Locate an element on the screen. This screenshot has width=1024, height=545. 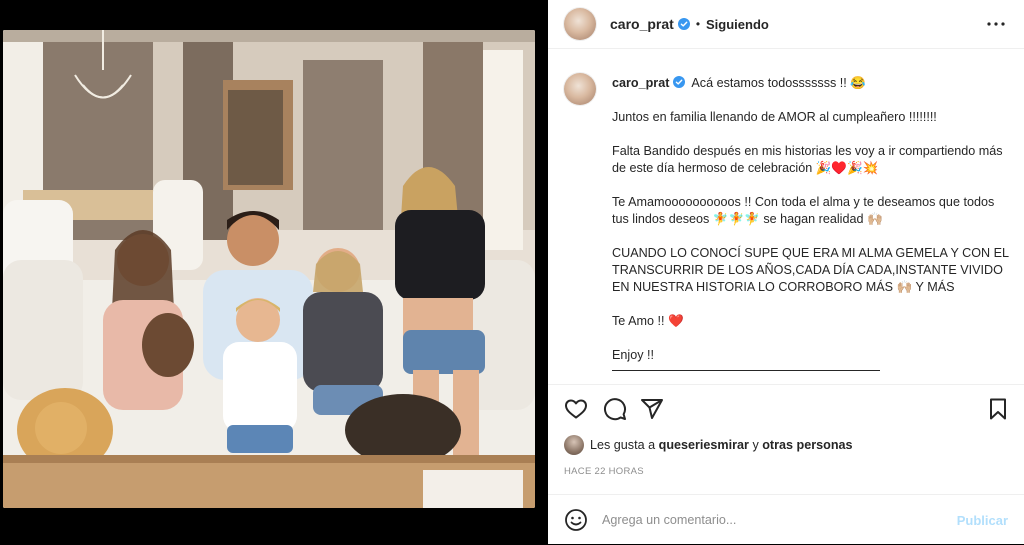
comment-icon is located at coordinates (615, 409).